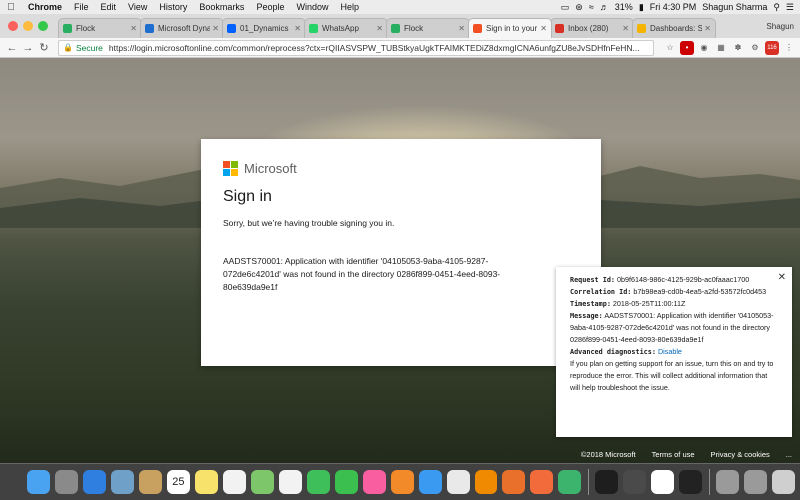  What do you see at coordinates (772, 47) in the screenshot?
I see `gmail-extension-icon: 116` at bounding box center [772, 47].